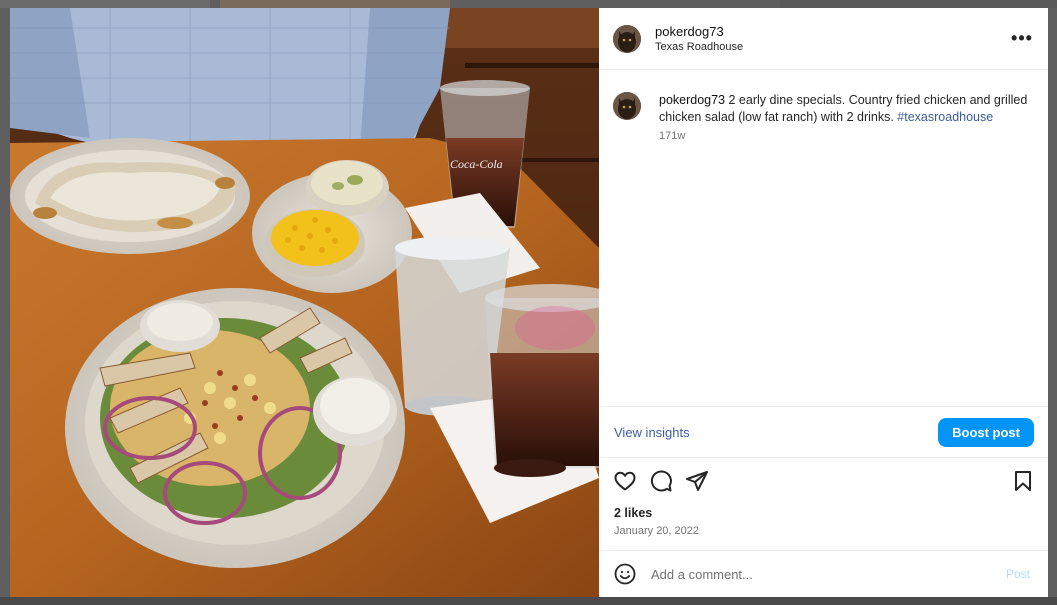 Image resolution: width=1057 pixels, height=605 pixels. Describe the element at coordinates (827, 574) in the screenshot. I see `comment-input` at that location.